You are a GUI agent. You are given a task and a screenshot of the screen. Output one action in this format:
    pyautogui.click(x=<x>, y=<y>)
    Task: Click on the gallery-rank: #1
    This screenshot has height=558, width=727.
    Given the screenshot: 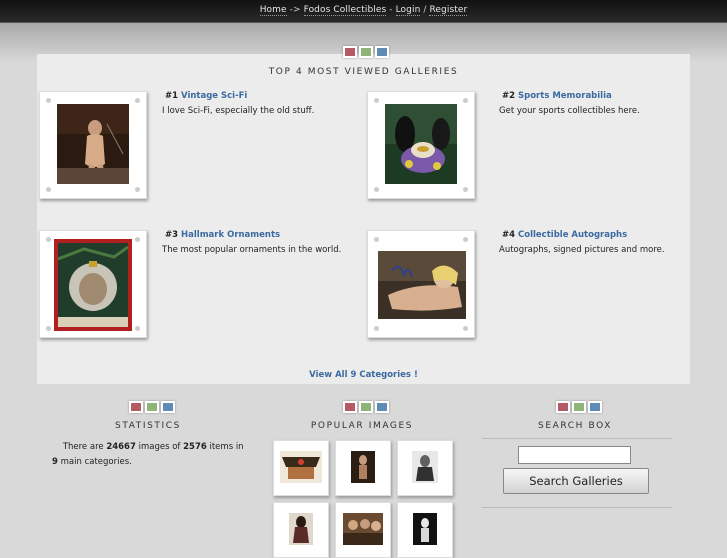 What is the action you would take?
    pyautogui.click(x=172, y=96)
    